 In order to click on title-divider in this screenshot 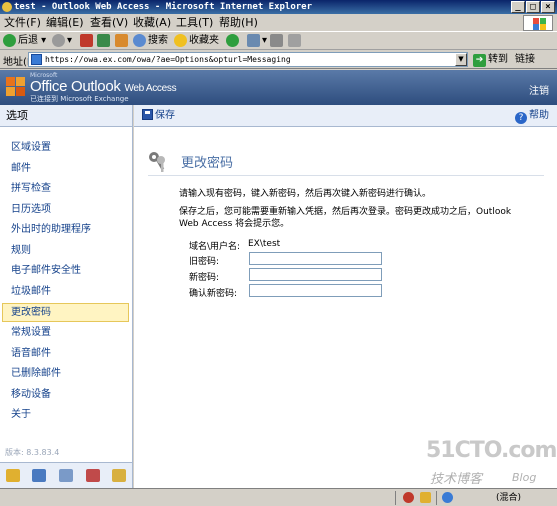, I will do `click(346, 175)`.